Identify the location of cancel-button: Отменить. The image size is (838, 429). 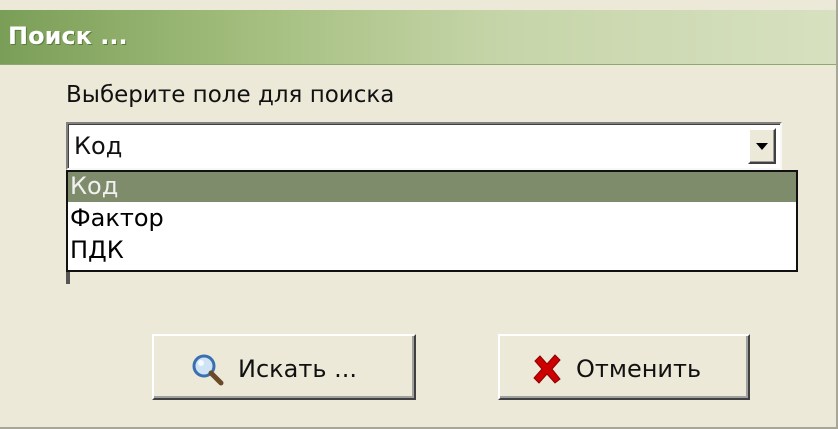
(624, 367).